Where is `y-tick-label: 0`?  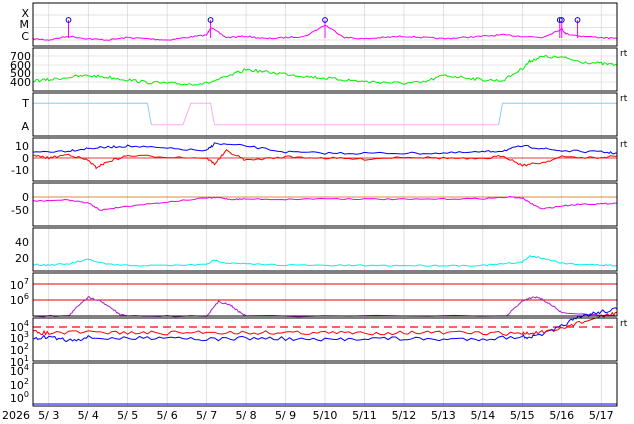
y-tick-label: 0 is located at coordinates (25, 197).